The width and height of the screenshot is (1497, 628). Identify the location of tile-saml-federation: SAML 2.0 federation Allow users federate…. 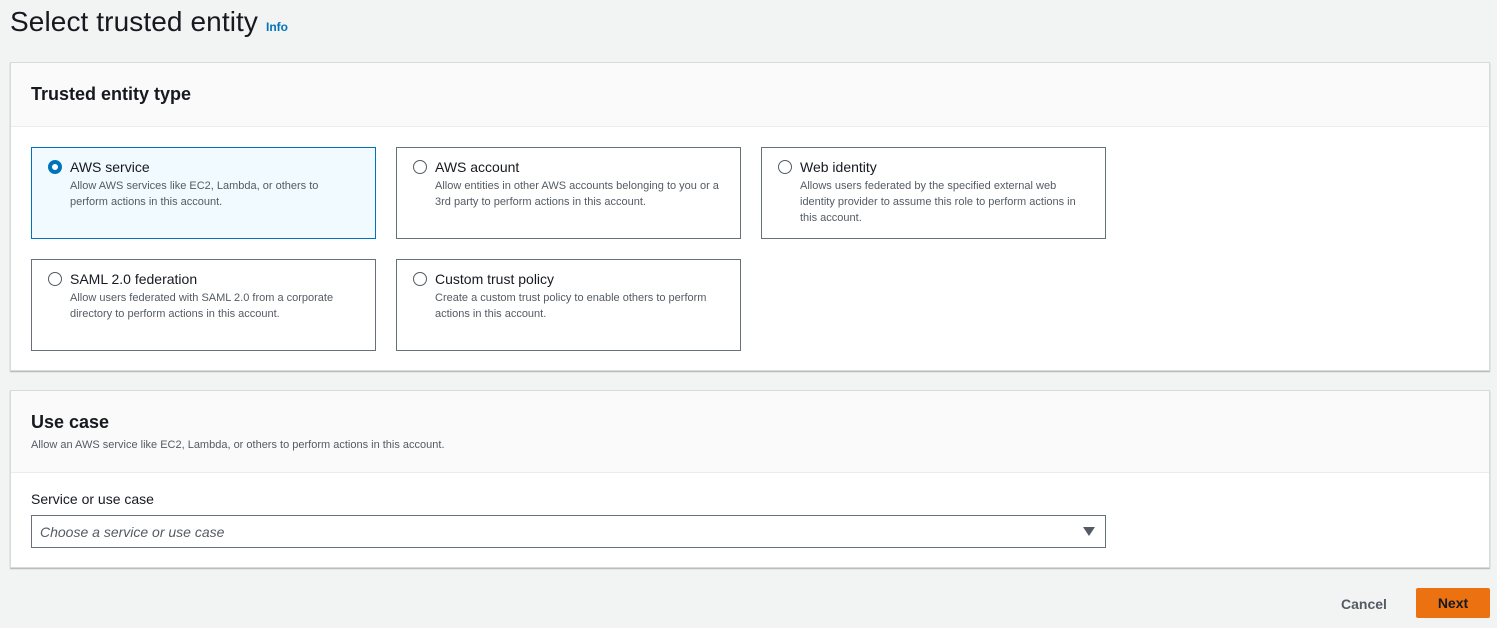
(203, 305).